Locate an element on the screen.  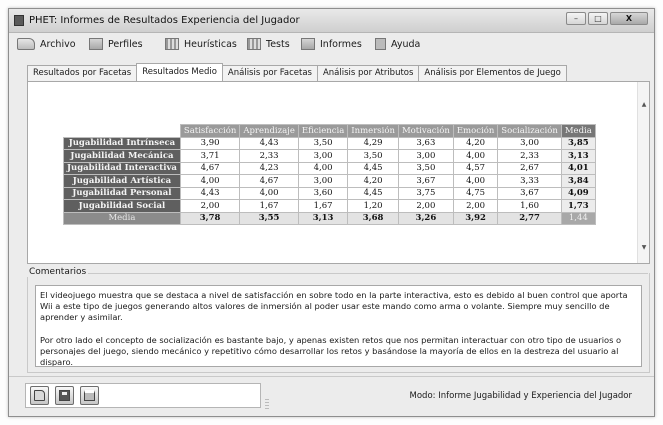
tab-resultados-por-facetas: Resultados por Facetas is located at coordinates (82, 73).